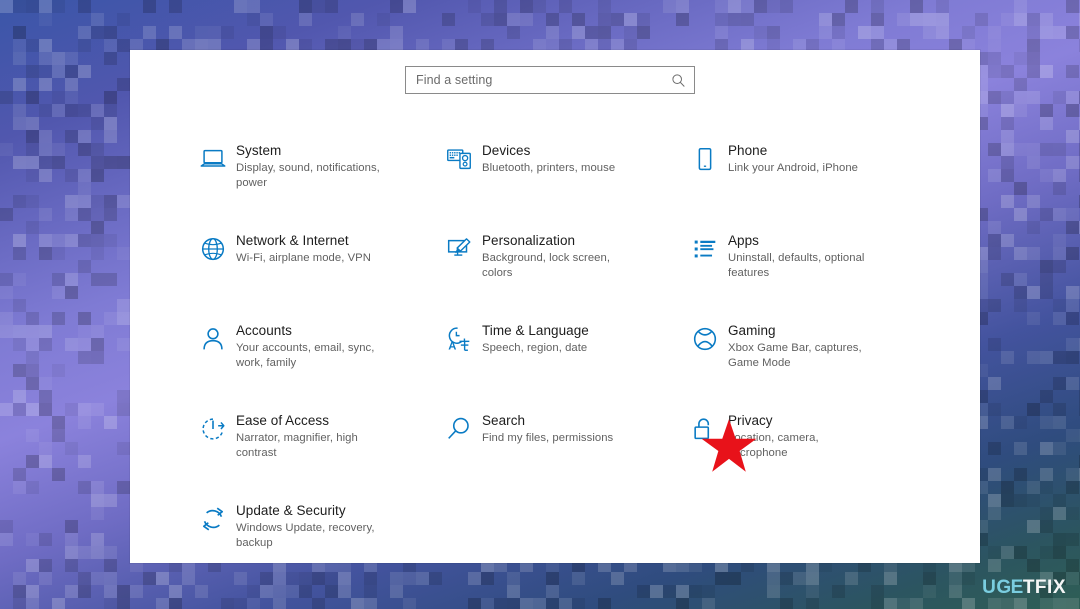 The width and height of the screenshot is (1080, 609). Describe the element at coordinates (997, 587) in the screenshot. I see `watermark-text-ug: UG` at that location.